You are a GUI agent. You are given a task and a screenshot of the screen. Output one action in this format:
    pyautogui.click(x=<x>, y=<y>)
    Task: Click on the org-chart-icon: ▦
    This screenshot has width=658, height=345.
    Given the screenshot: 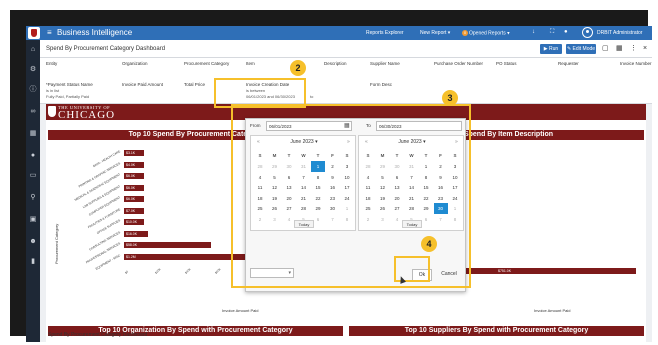 What is the action you would take?
    pyautogui.click(x=33, y=134)
    